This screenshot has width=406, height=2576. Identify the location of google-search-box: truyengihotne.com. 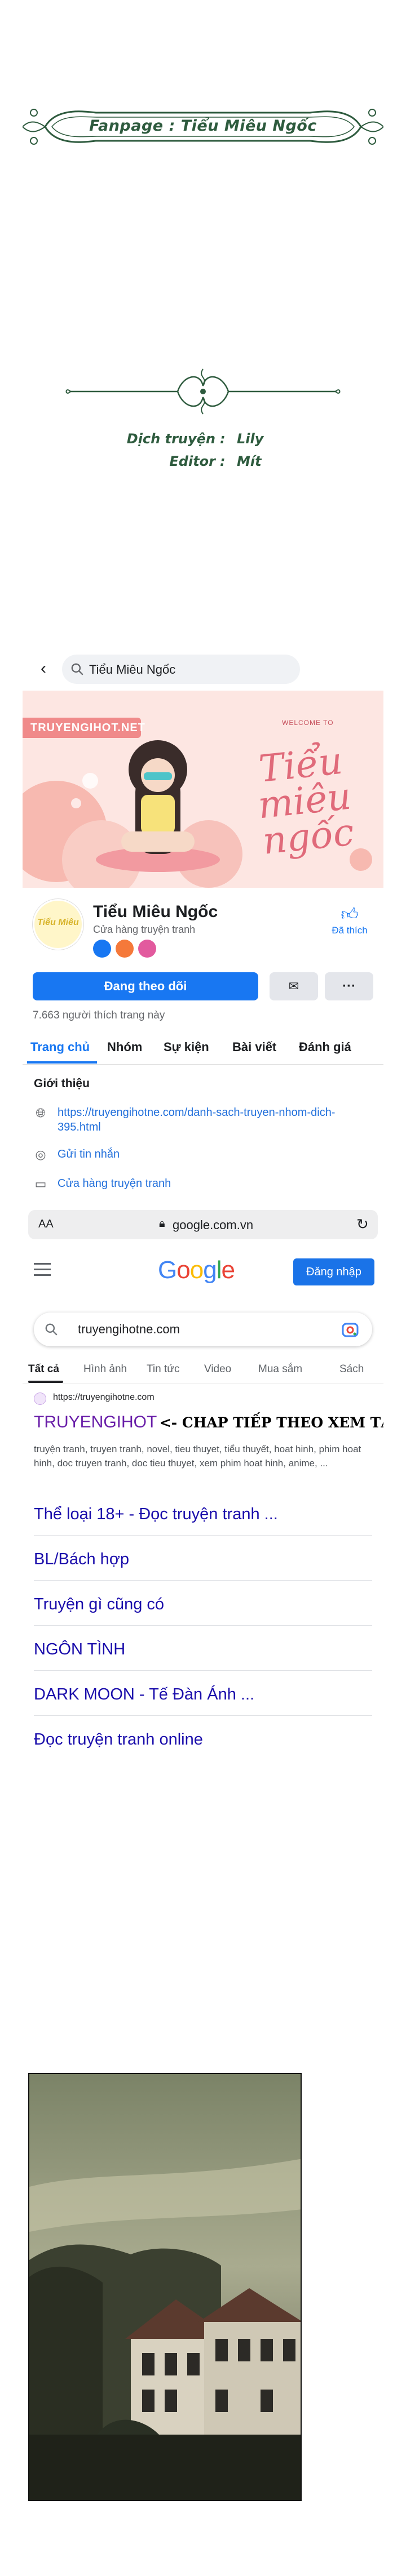
(203, 1329).